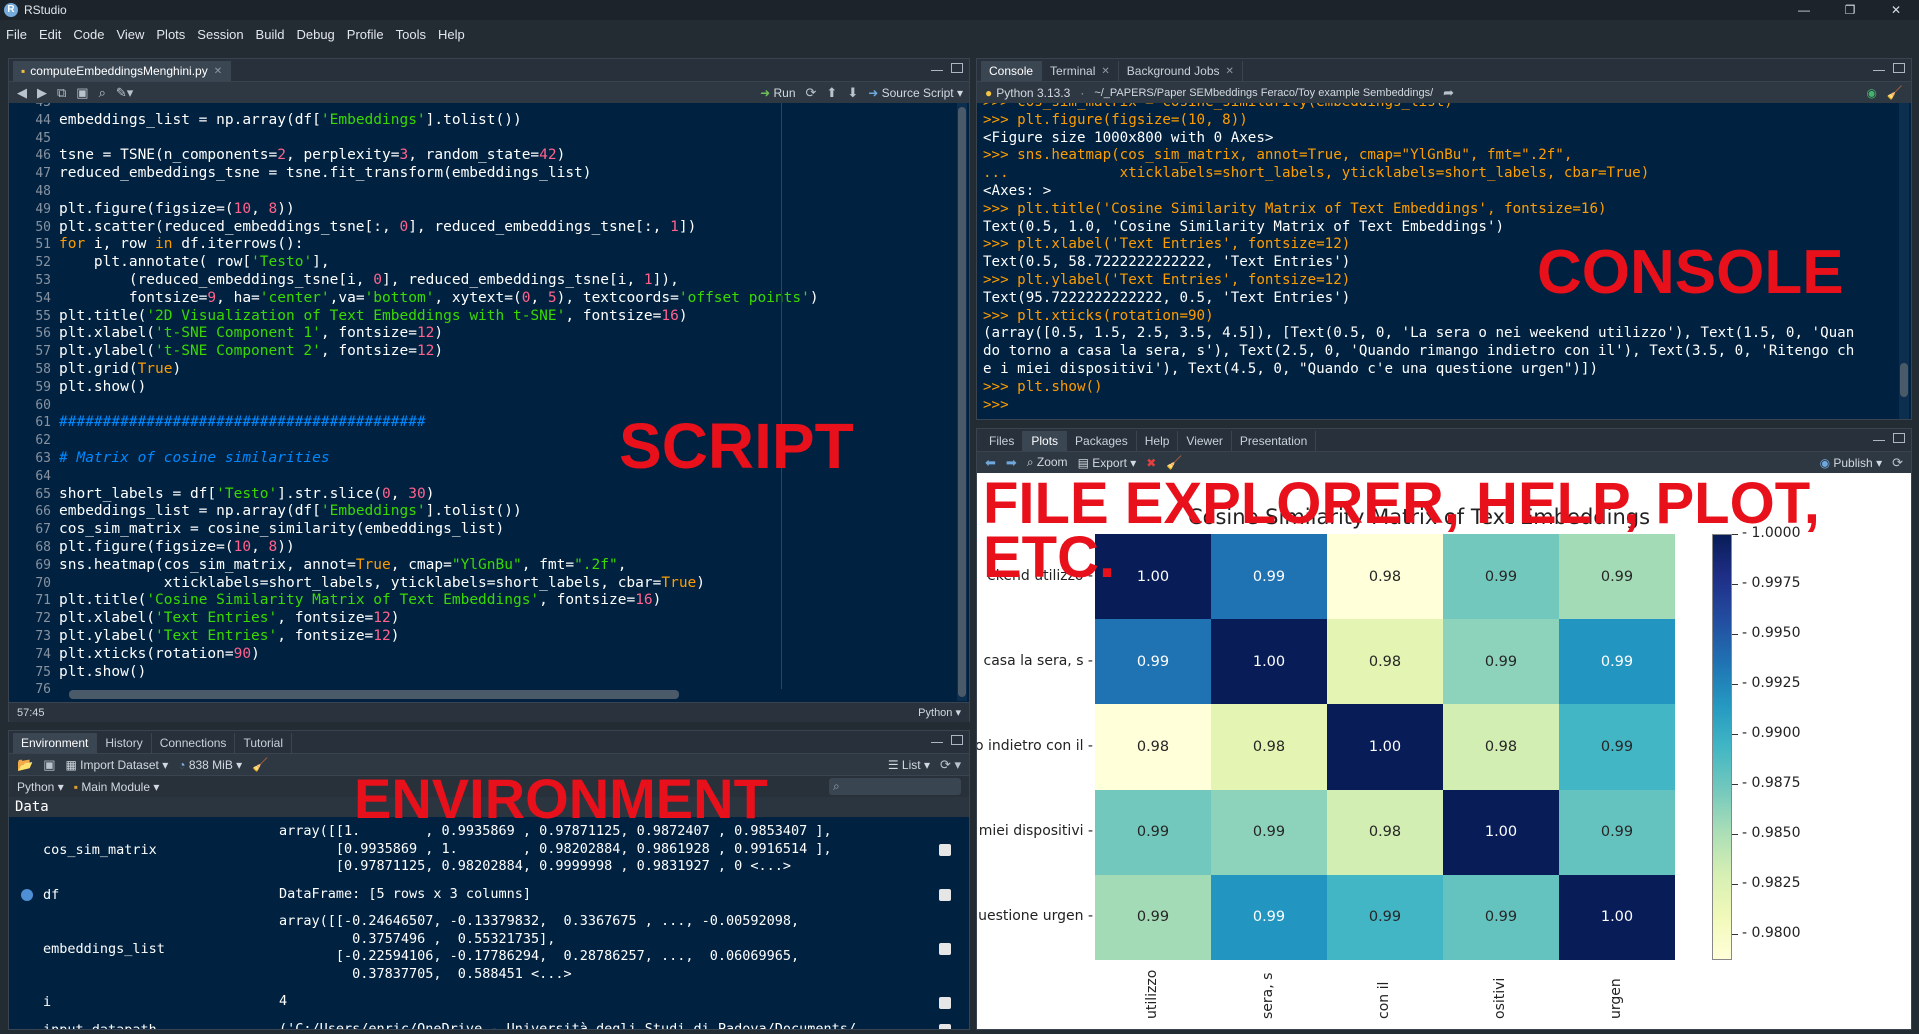  Describe the element at coordinates (1002, 441) in the screenshot. I see `tab-files: Files` at that location.